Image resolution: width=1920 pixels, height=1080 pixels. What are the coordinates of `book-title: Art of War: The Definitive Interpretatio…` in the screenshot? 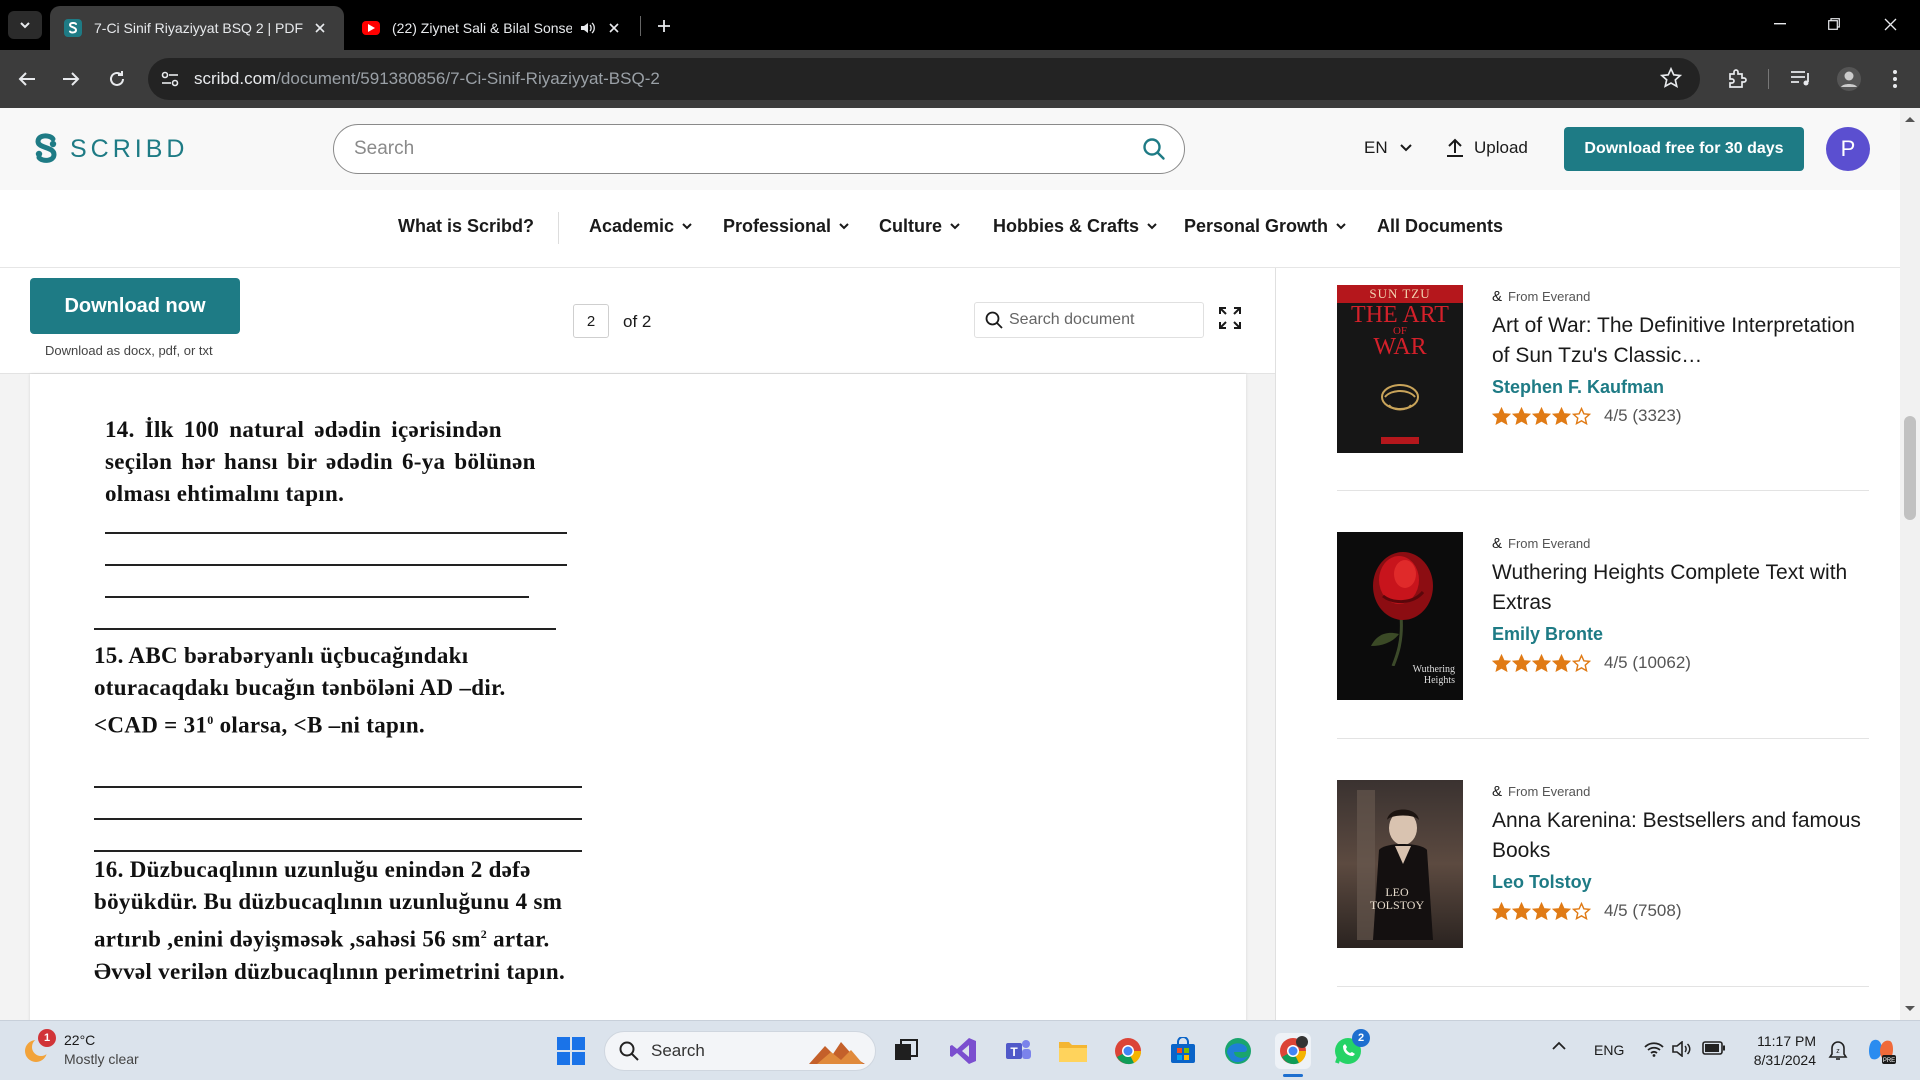 It's located at (1682, 341).